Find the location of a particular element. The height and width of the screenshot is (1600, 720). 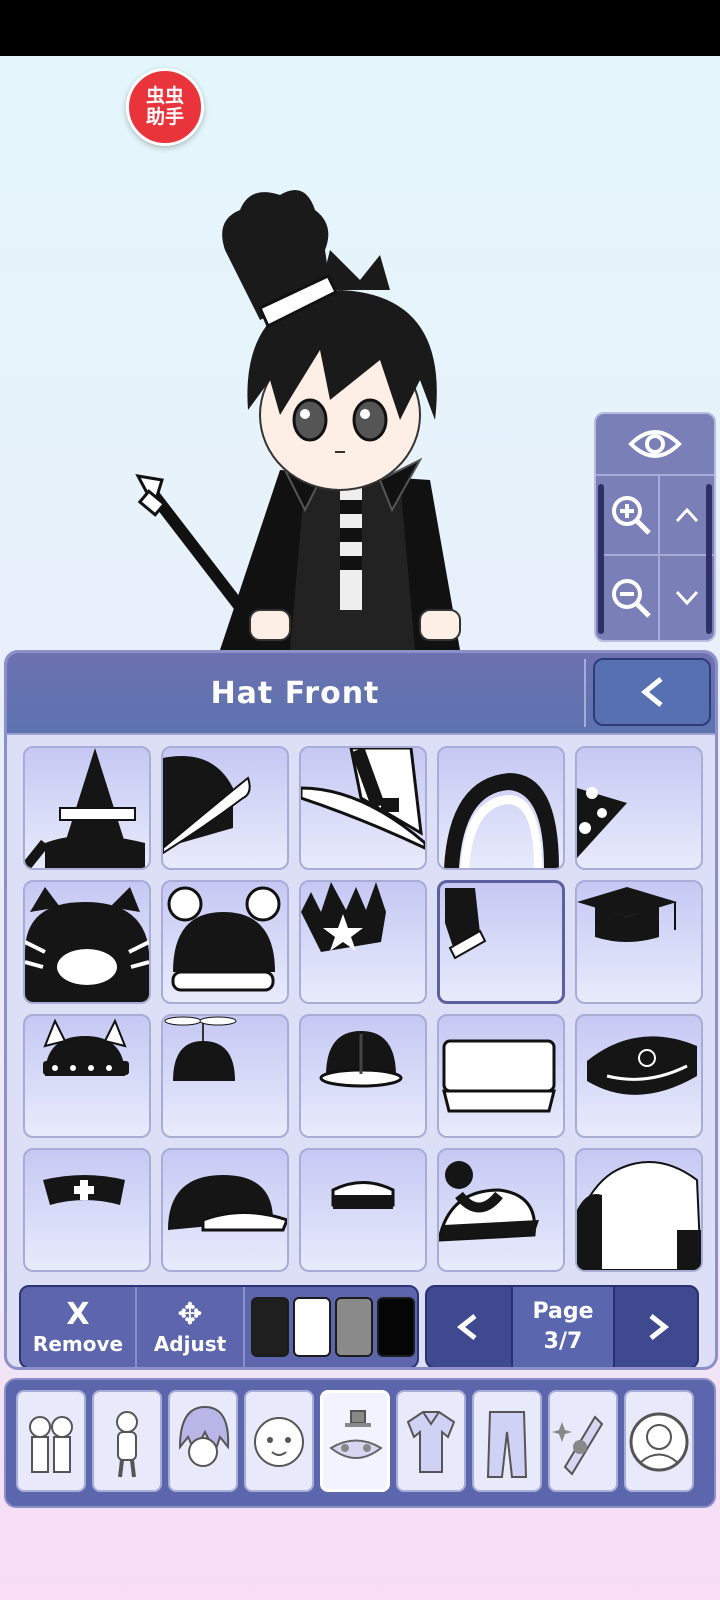

back-button is located at coordinates (652, 692).